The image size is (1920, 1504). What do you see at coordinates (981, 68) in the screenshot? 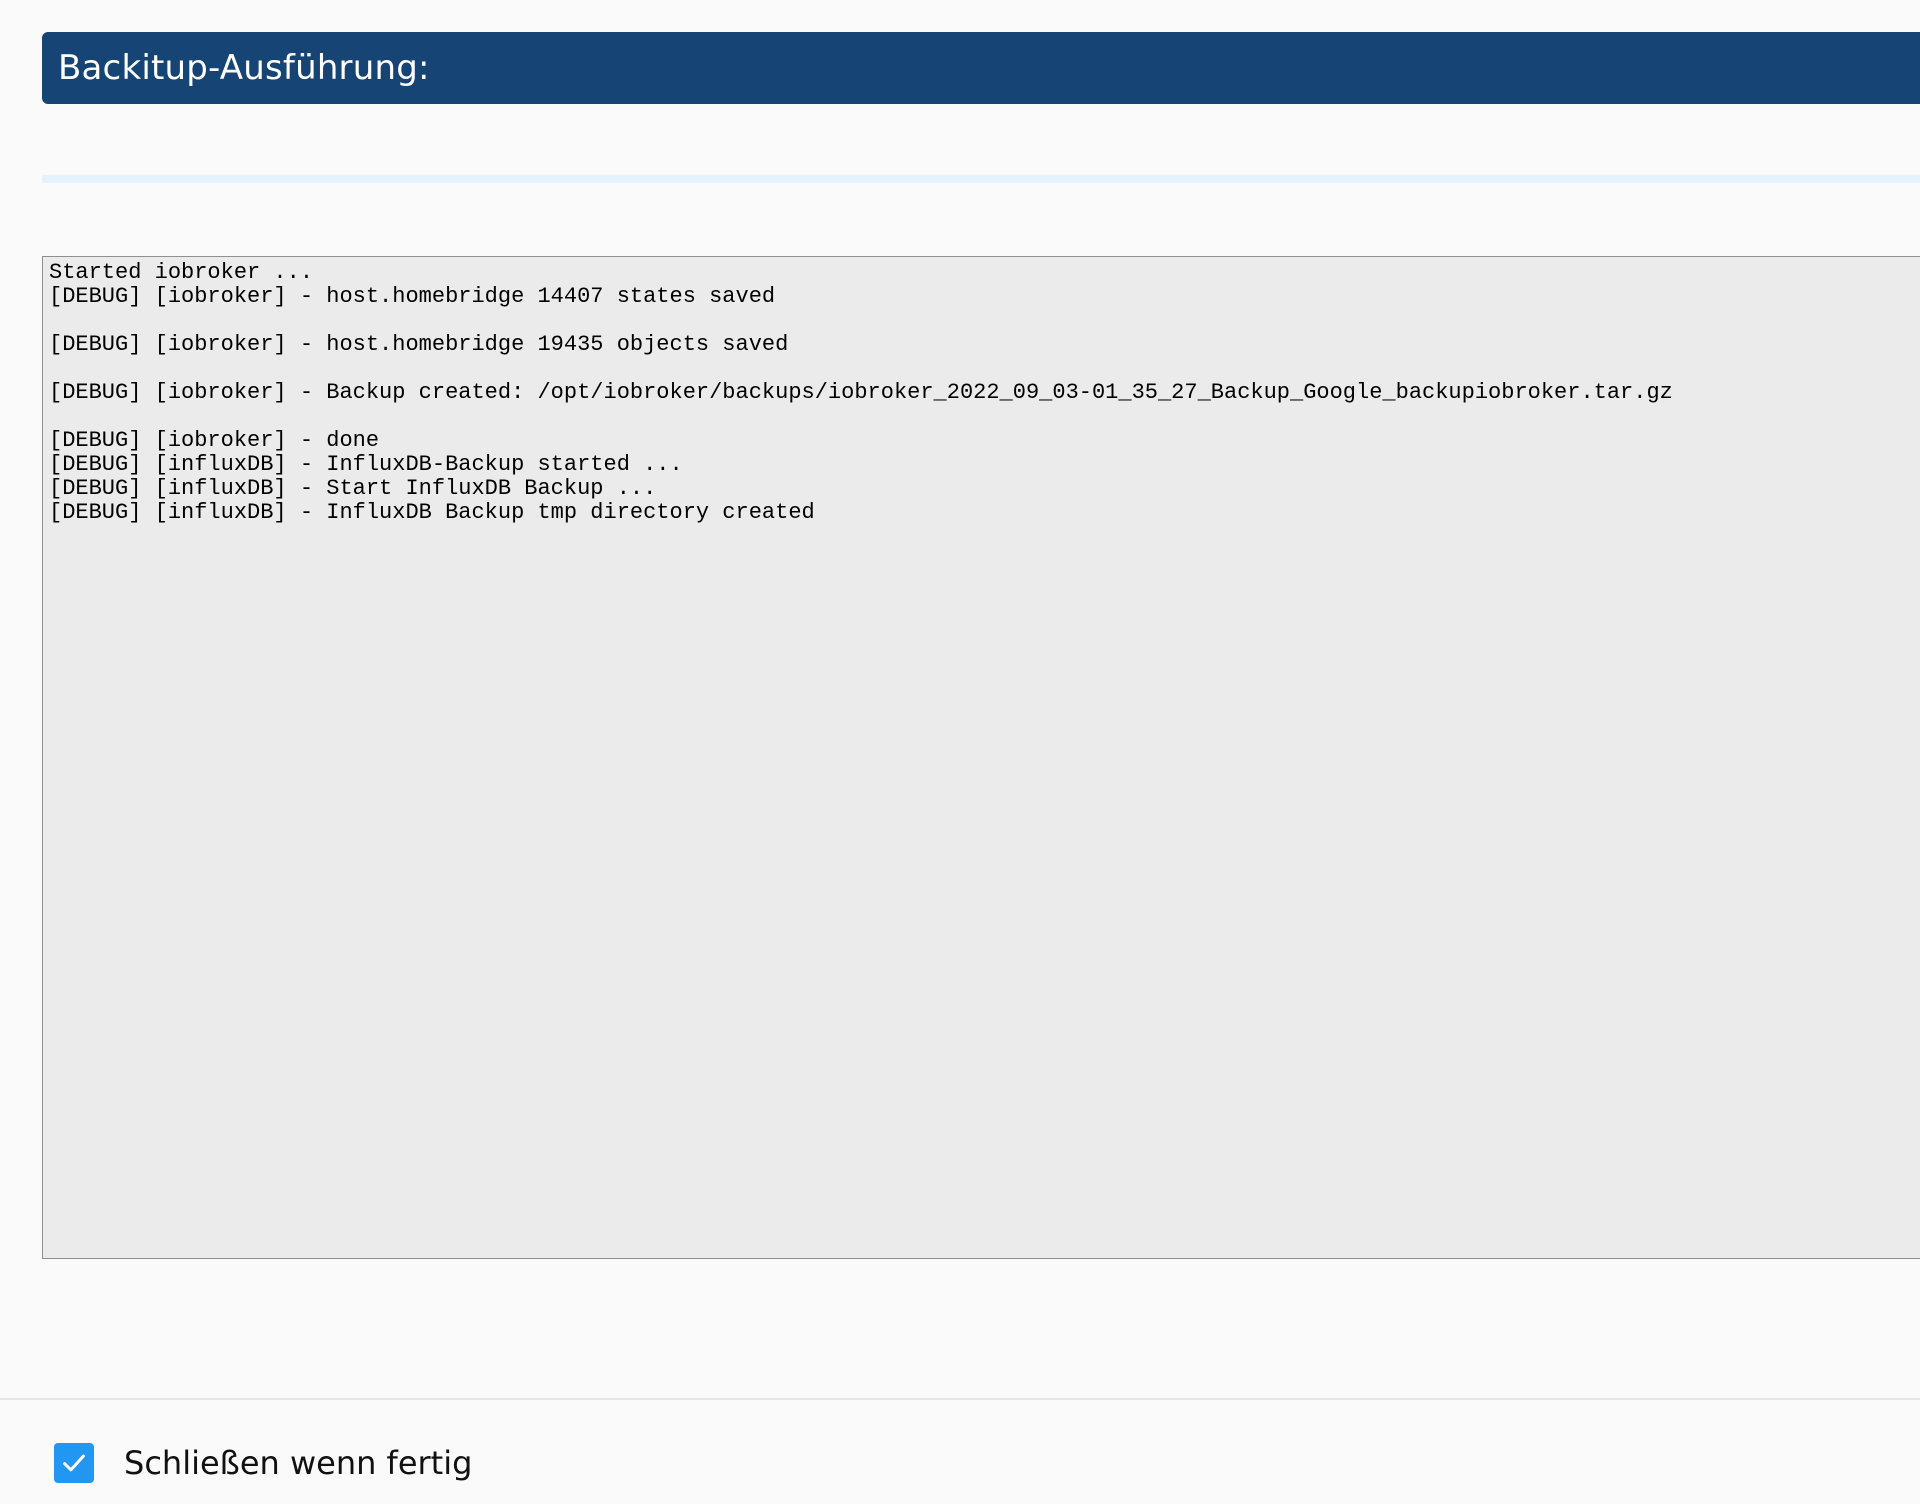
I see `dialog-header: Backitup-Ausführung:` at bounding box center [981, 68].